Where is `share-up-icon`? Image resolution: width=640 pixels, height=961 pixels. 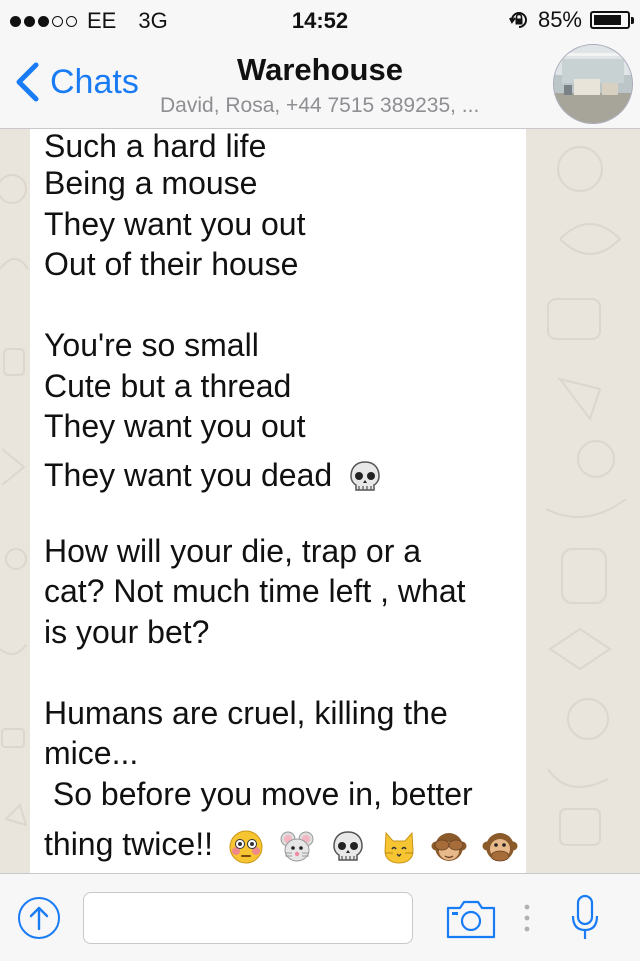 share-up-icon is located at coordinates (39, 918).